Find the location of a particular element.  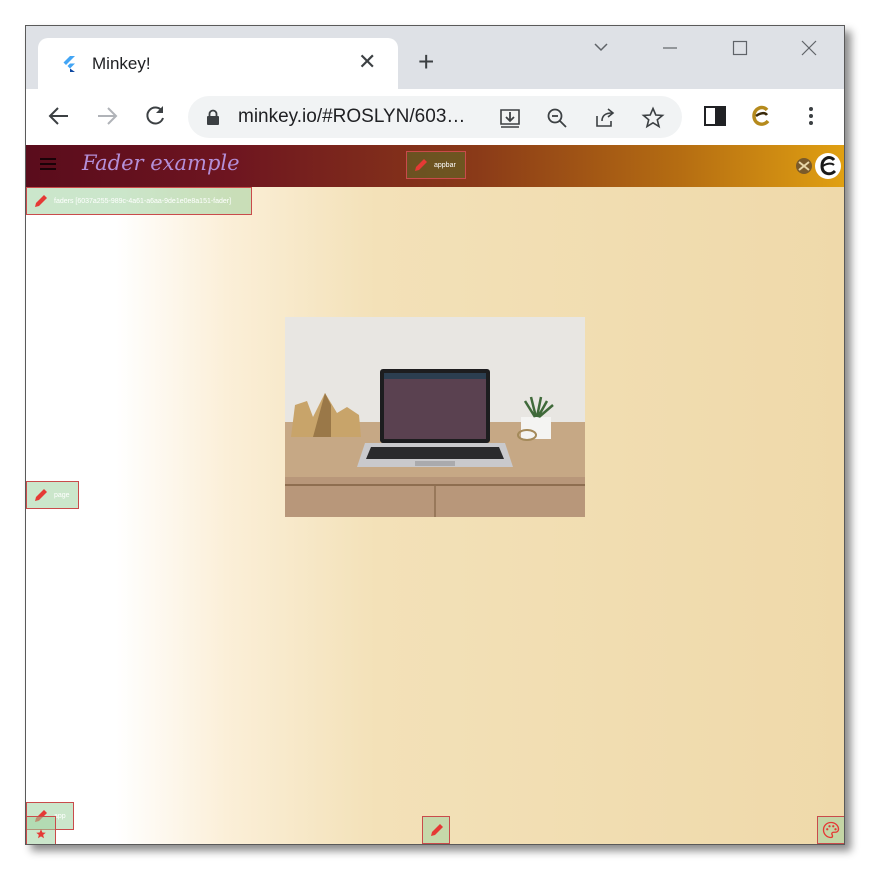

close-icon is located at coordinates (809, 48).